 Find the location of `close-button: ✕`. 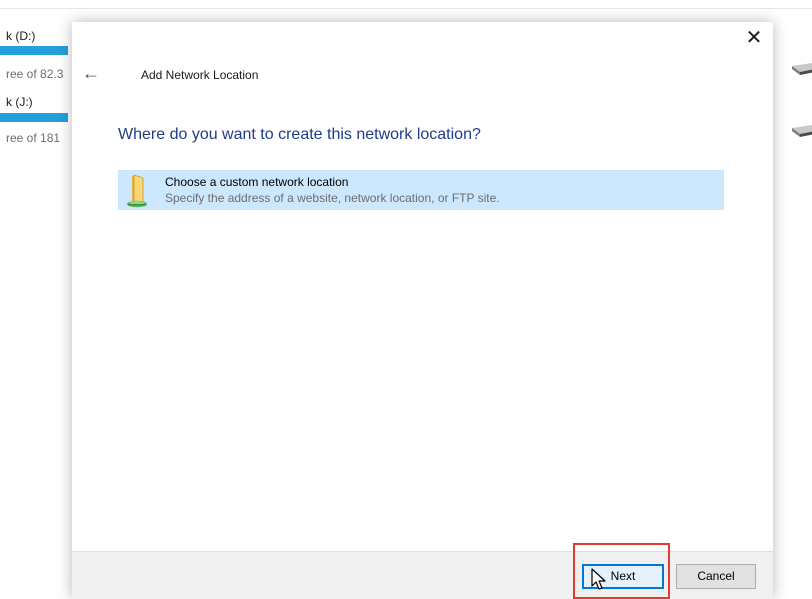

close-button: ✕ is located at coordinates (754, 39).